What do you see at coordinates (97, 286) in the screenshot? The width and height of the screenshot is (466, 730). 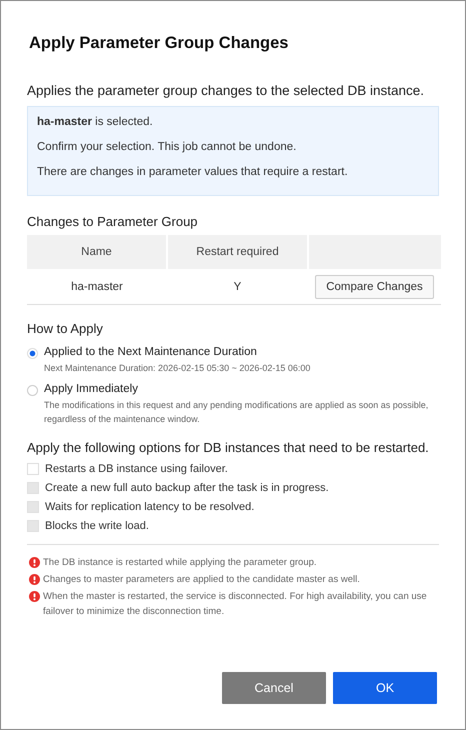 I see `table-cell: ha-master` at bounding box center [97, 286].